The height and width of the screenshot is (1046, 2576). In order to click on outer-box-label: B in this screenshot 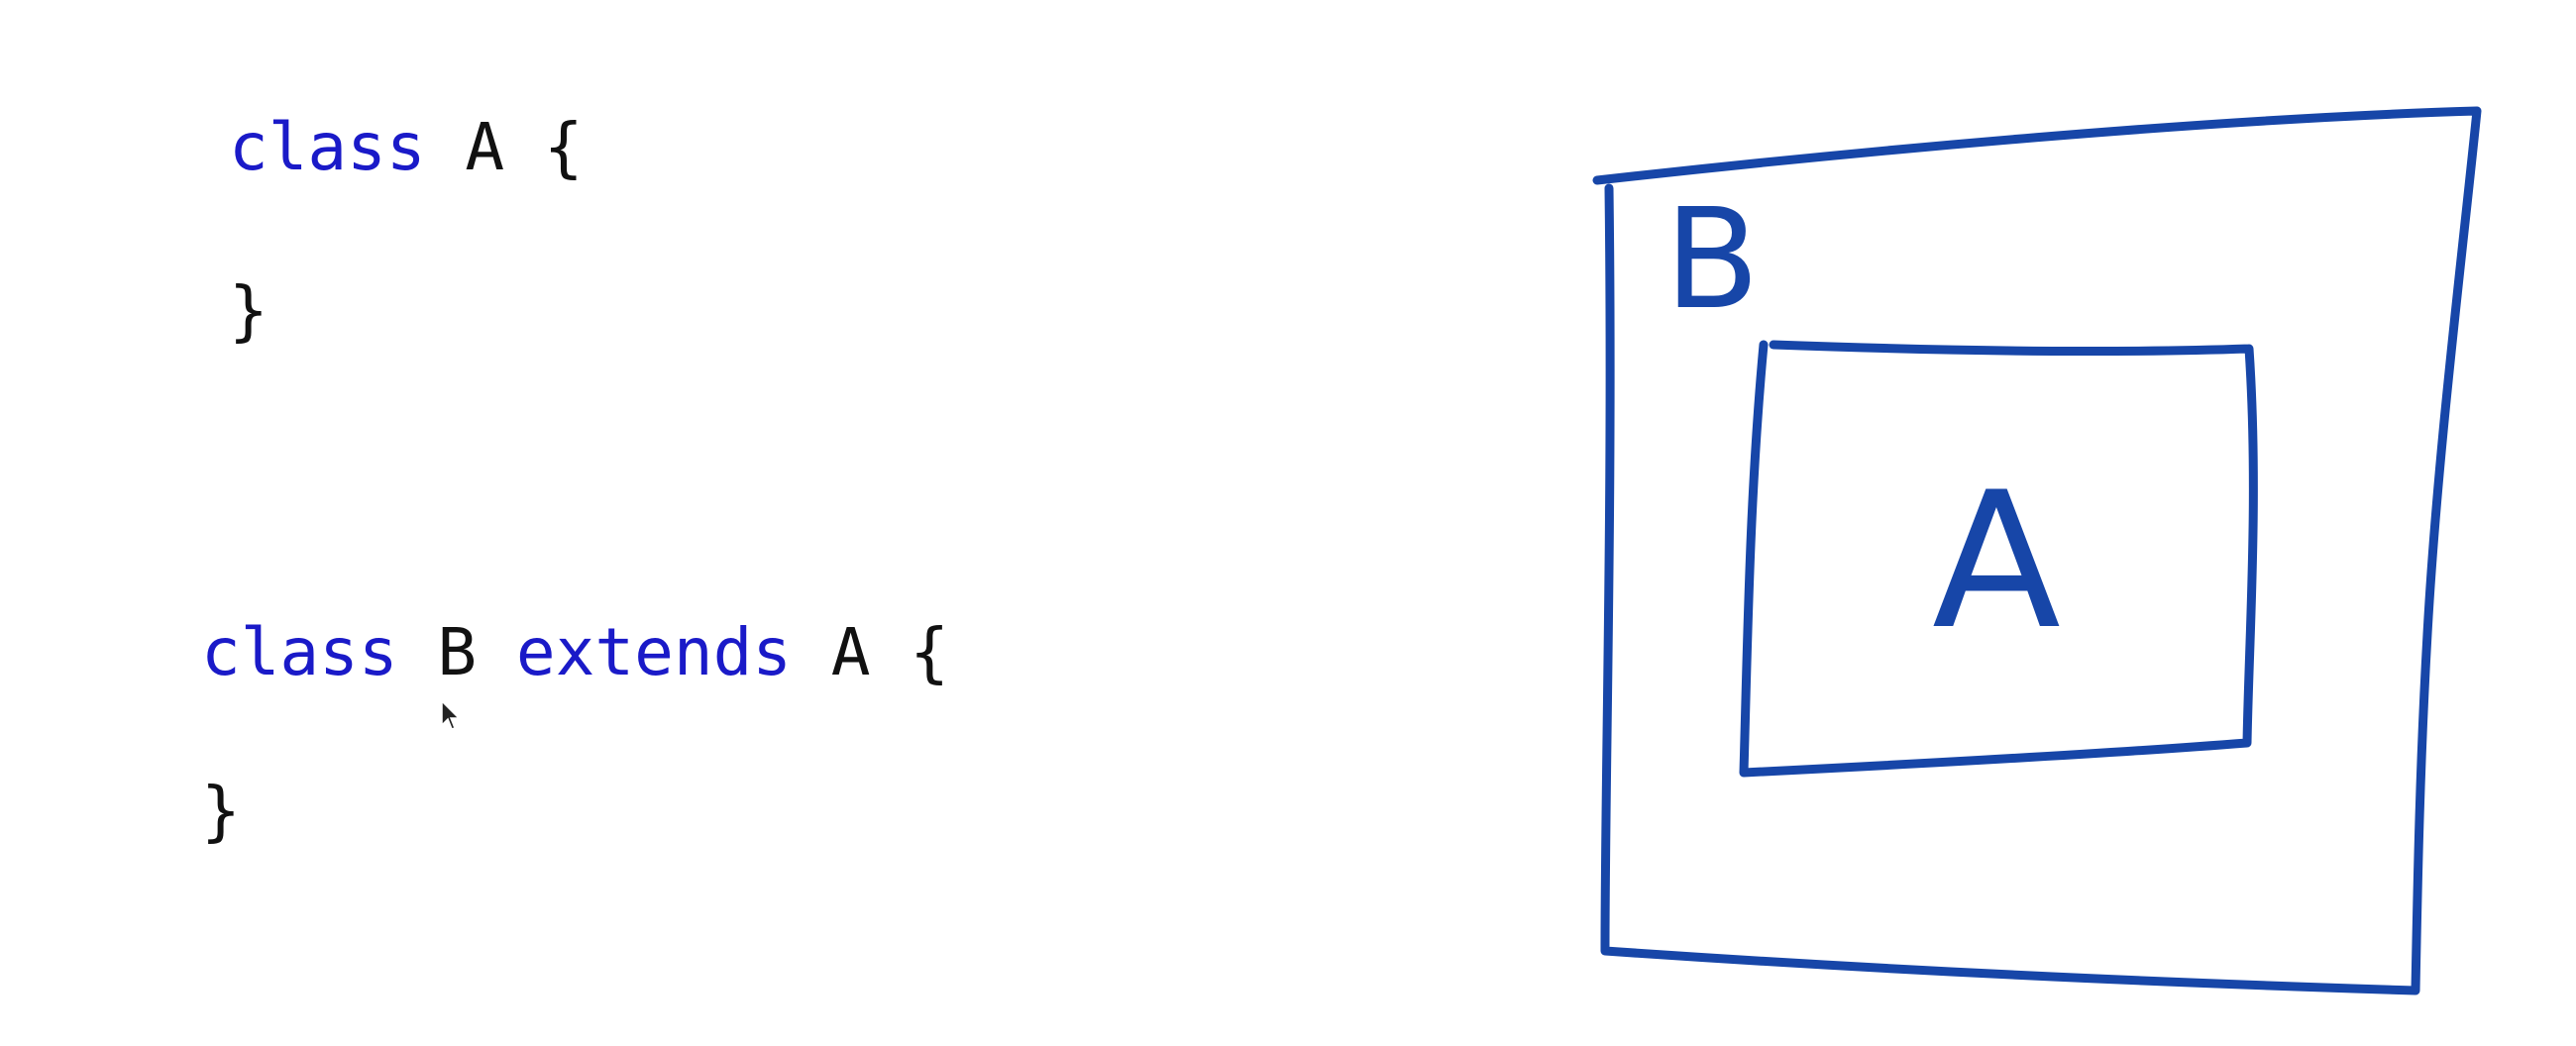, I will do `click(1712, 260)`.